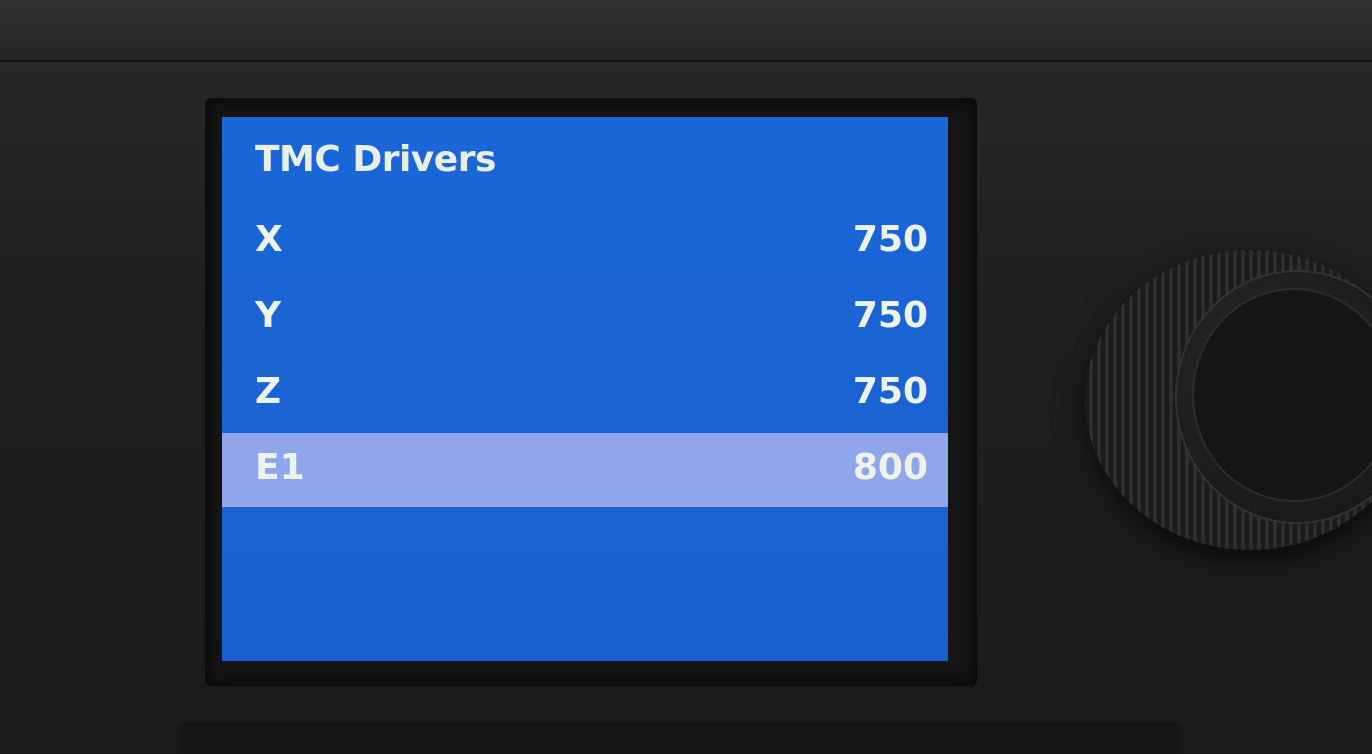 This screenshot has width=1372, height=754. Describe the element at coordinates (268, 391) in the screenshot. I see `menu-item-label: Z` at that location.